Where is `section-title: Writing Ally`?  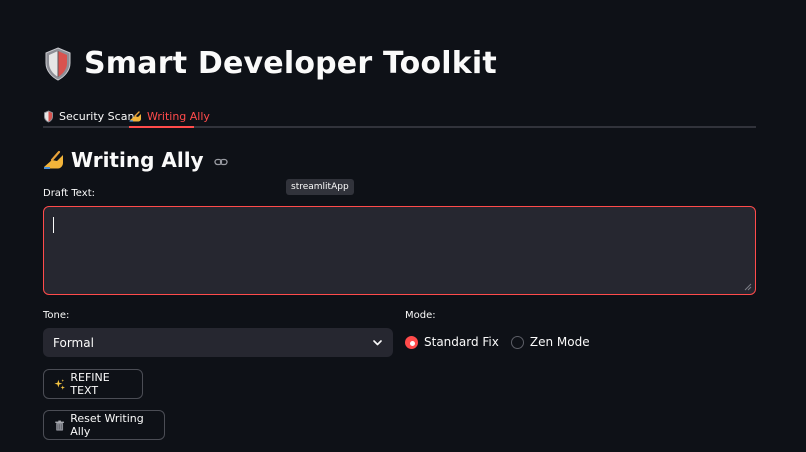
section-title: Writing Ally is located at coordinates (137, 160).